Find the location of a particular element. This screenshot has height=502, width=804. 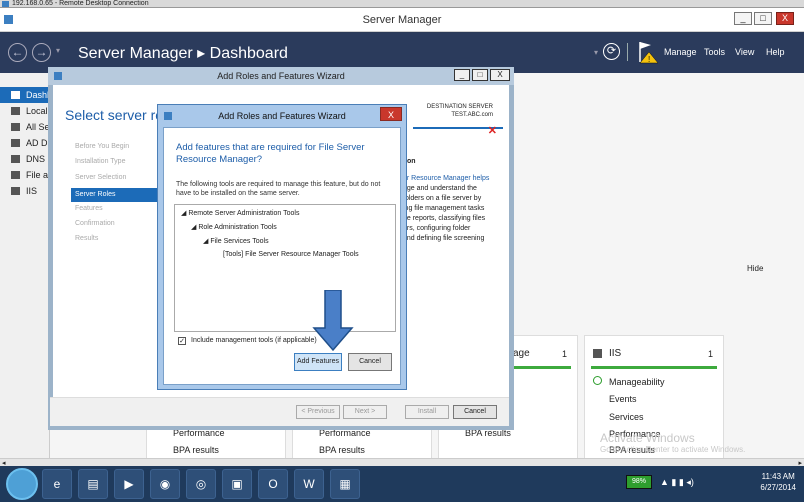

wizard-cancel-button: Cancel is located at coordinates (475, 412).